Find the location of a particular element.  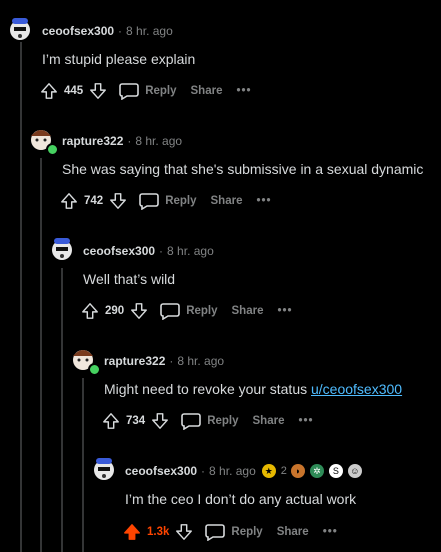

vote-score: 1.3k is located at coordinates (158, 532).